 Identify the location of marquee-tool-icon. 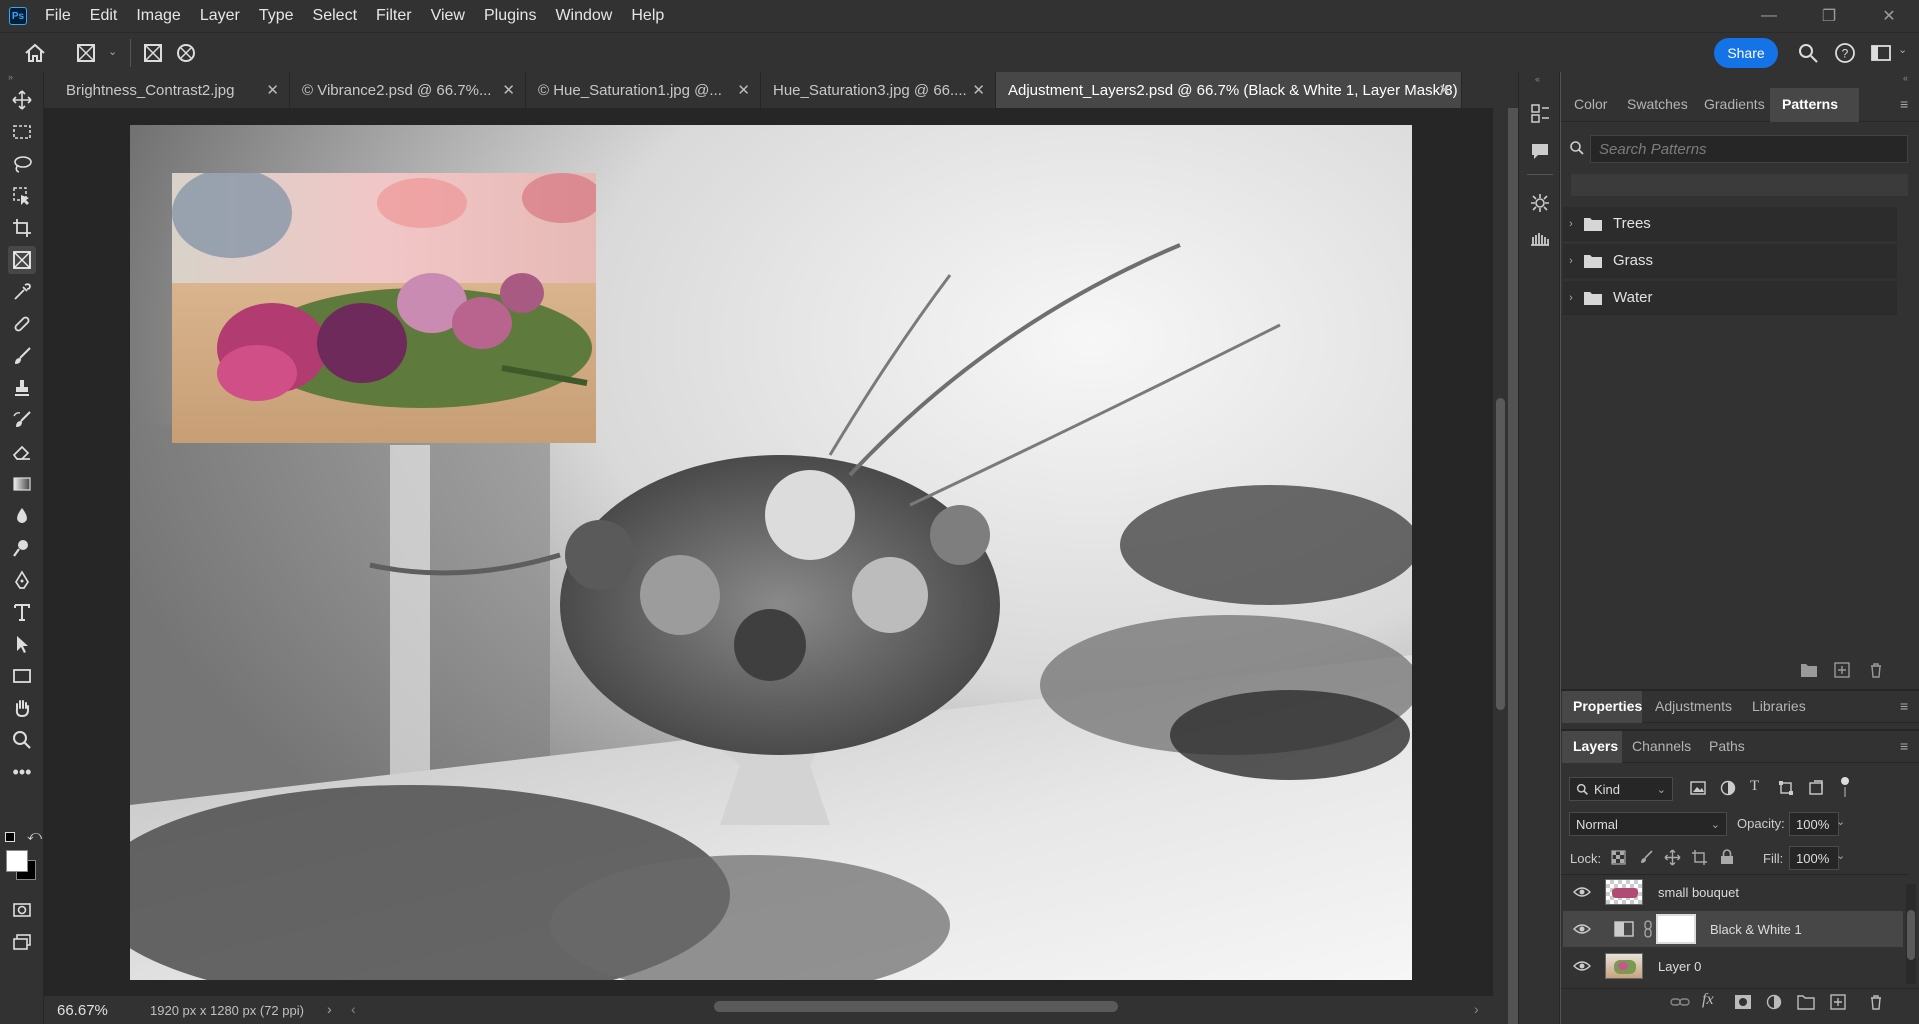
(22, 132).